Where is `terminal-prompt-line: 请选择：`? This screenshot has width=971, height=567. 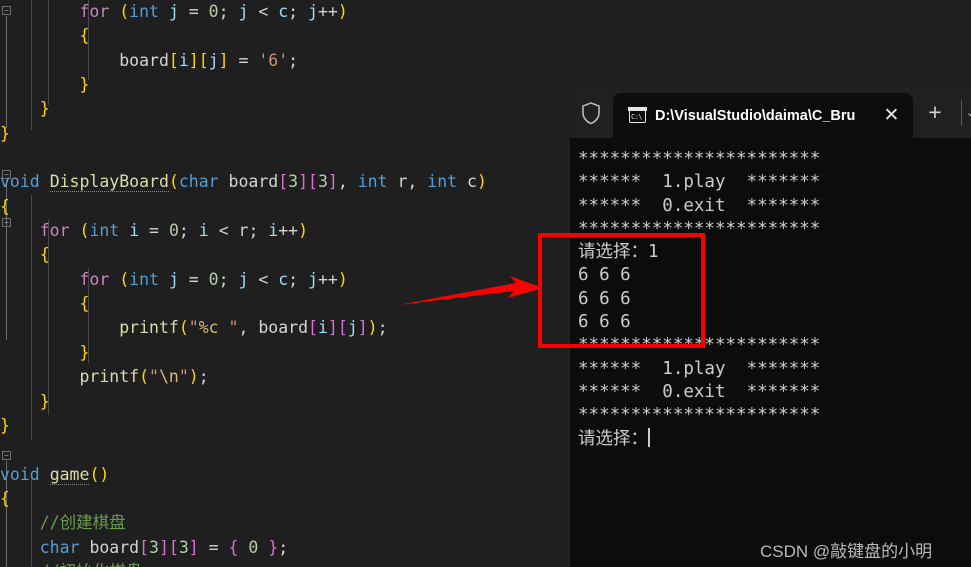 terminal-prompt-line: 请选择： is located at coordinates (774, 439).